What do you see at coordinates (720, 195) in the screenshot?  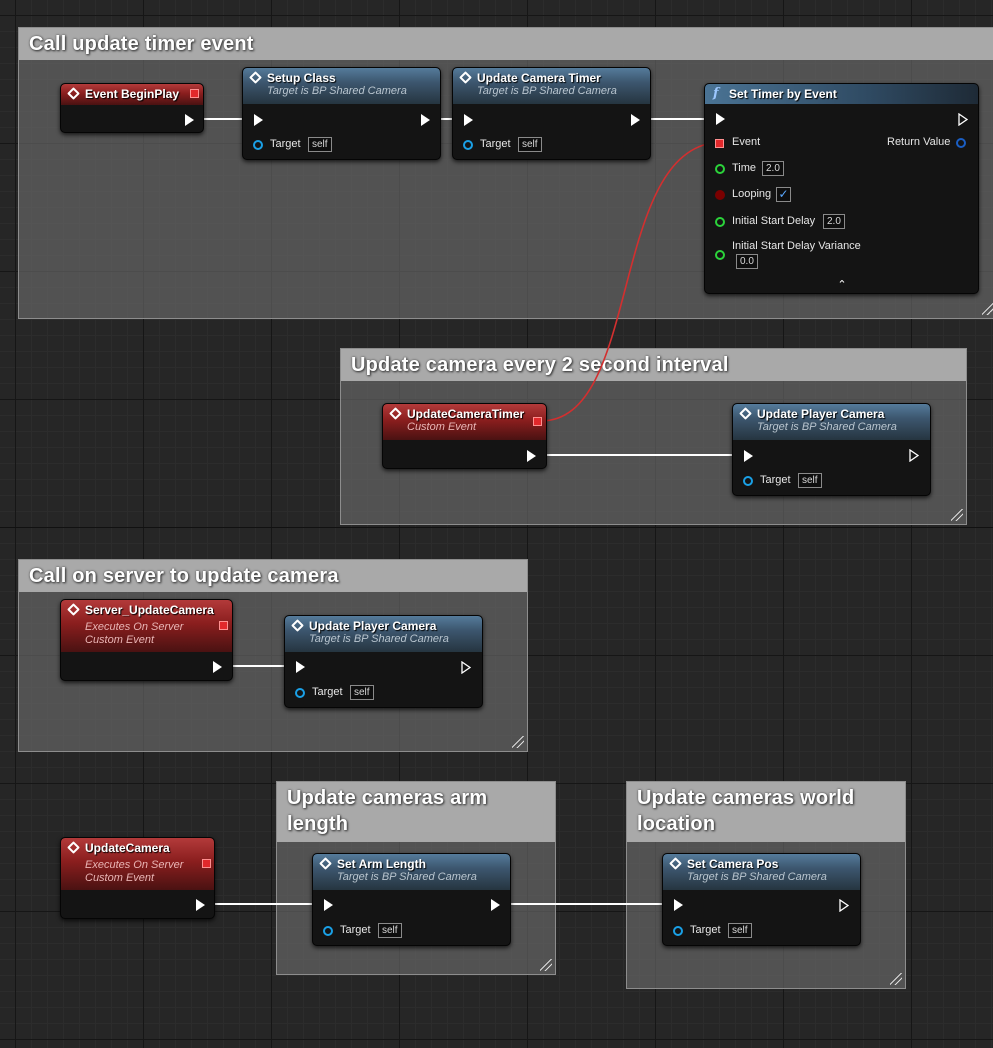 I see `looping-pin` at bounding box center [720, 195].